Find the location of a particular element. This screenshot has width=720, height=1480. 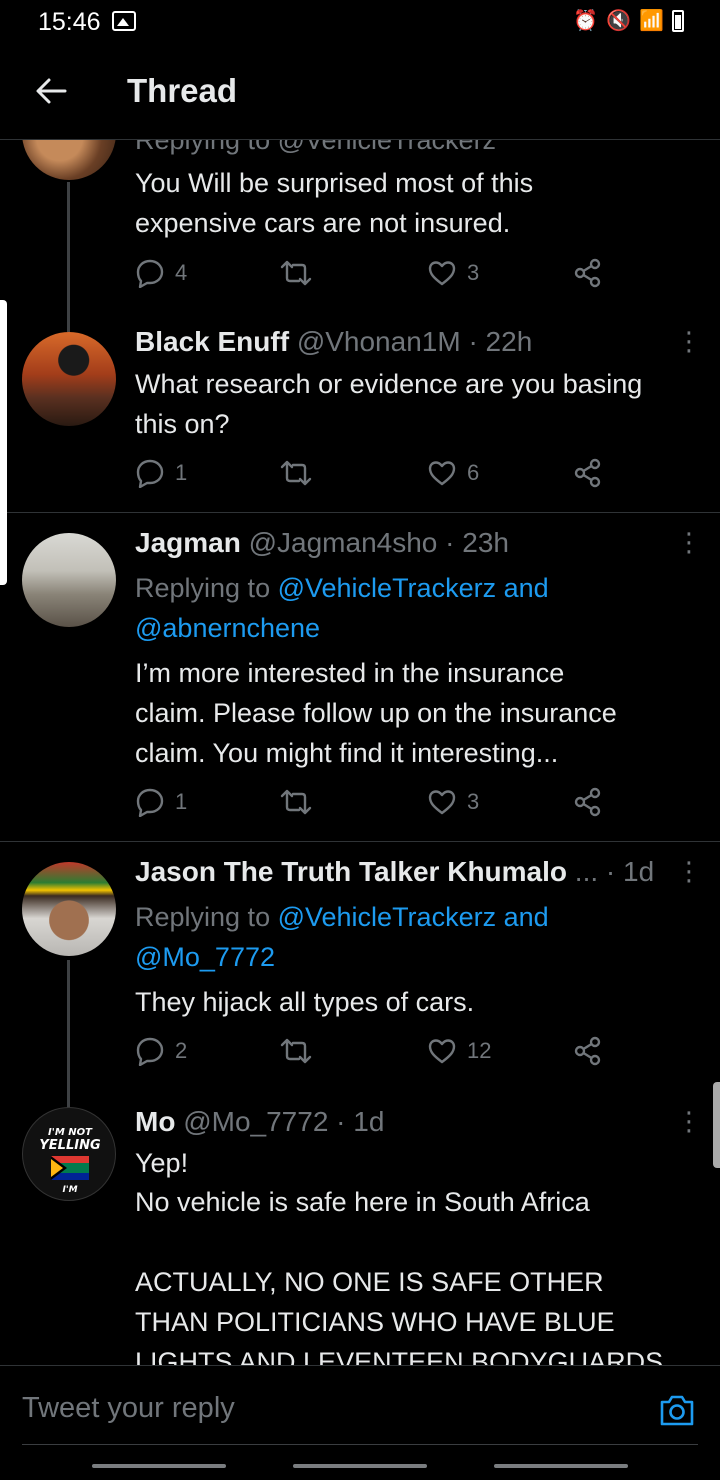

reply-button: 2 is located at coordinates (161, 1051).